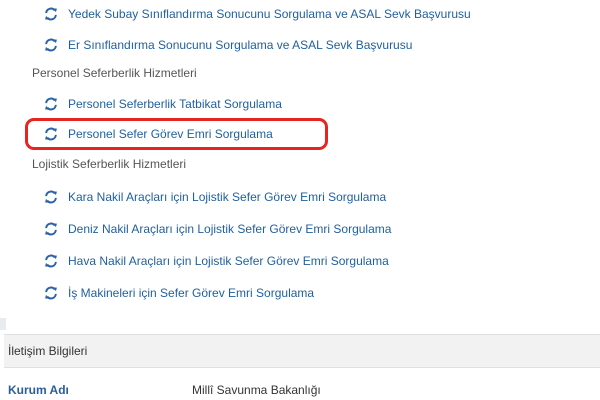 The width and height of the screenshot is (600, 400). Describe the element at coordinates (114, 73) in the screenshot. I see `section-title-personel: Personel Seferberlik Hizmetleri` at that location.